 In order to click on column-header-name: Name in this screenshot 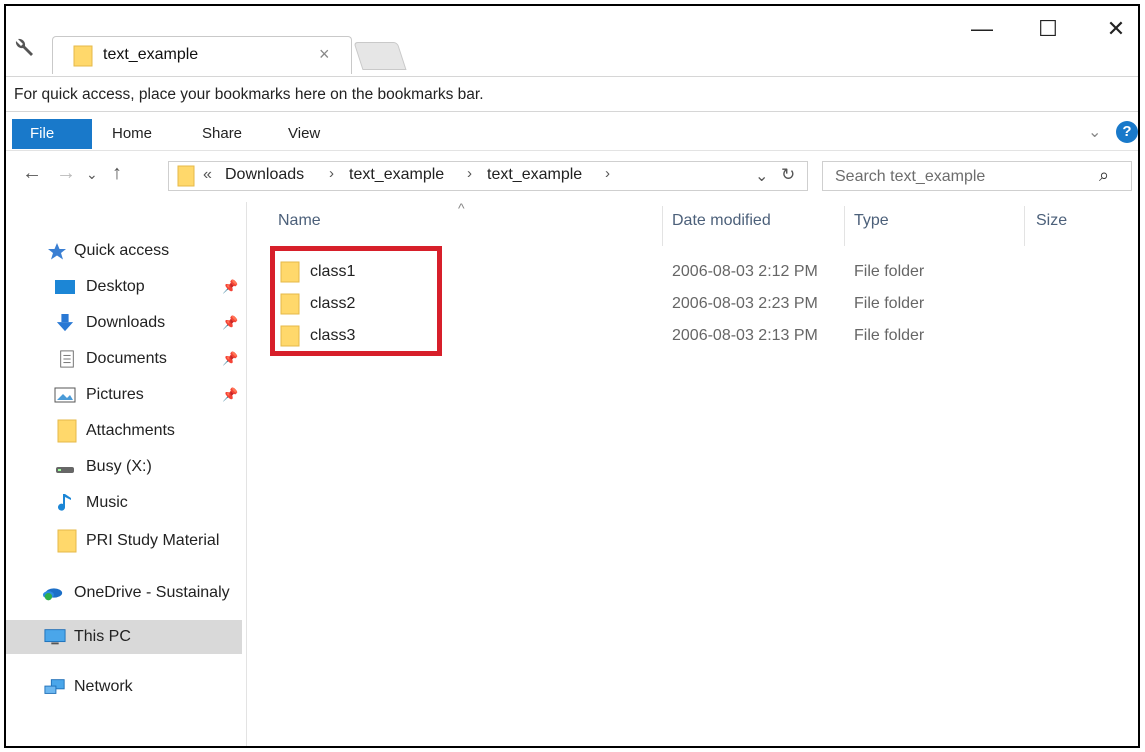, I will do `click(299, 221)`.